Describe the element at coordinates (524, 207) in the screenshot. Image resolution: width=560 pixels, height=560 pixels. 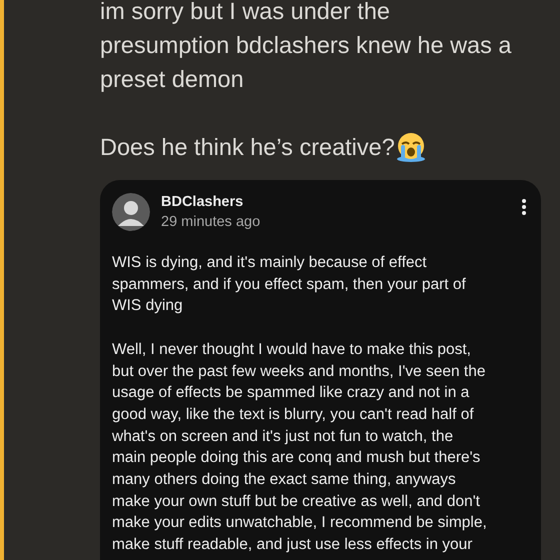
I see `more-options-icon` at that location.